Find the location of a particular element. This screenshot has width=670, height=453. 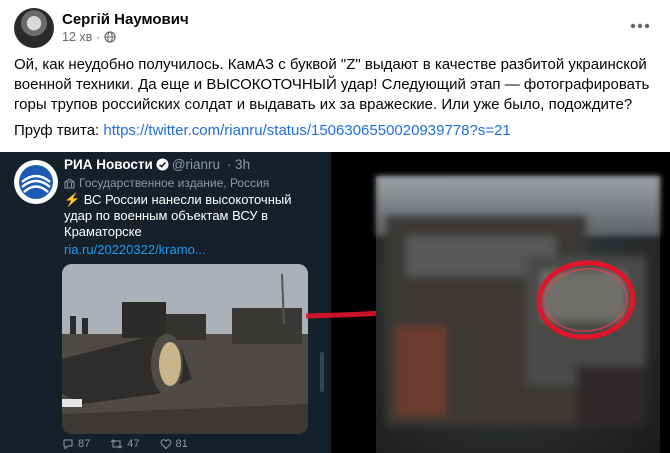

destroyed-vehicle-photo is located at coordinates (185, 349).